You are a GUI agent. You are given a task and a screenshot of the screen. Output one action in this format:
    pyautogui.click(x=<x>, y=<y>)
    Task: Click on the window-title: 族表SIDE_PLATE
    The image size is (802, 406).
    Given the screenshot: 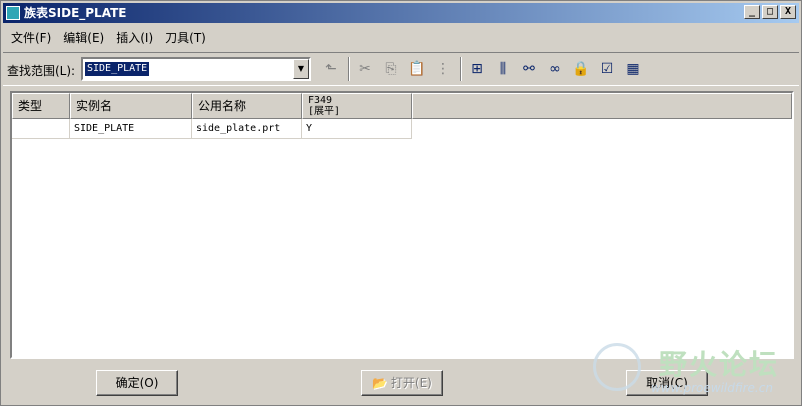 What is the action you would take?
    pyautogui.click(x=75, y=13)
    